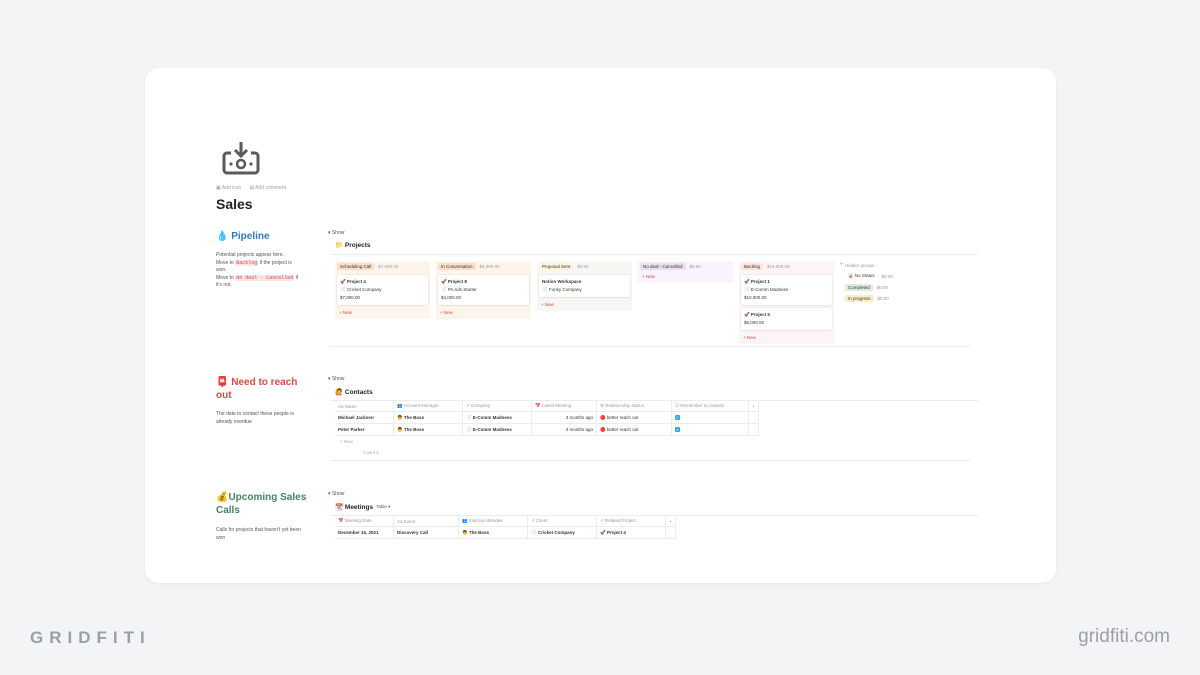 The image size is (1200, 675). What do you see at coordinates (556, 266) in the screenshot?
I see `column-label: Proposal Sent` at bounding box center [556, 266].